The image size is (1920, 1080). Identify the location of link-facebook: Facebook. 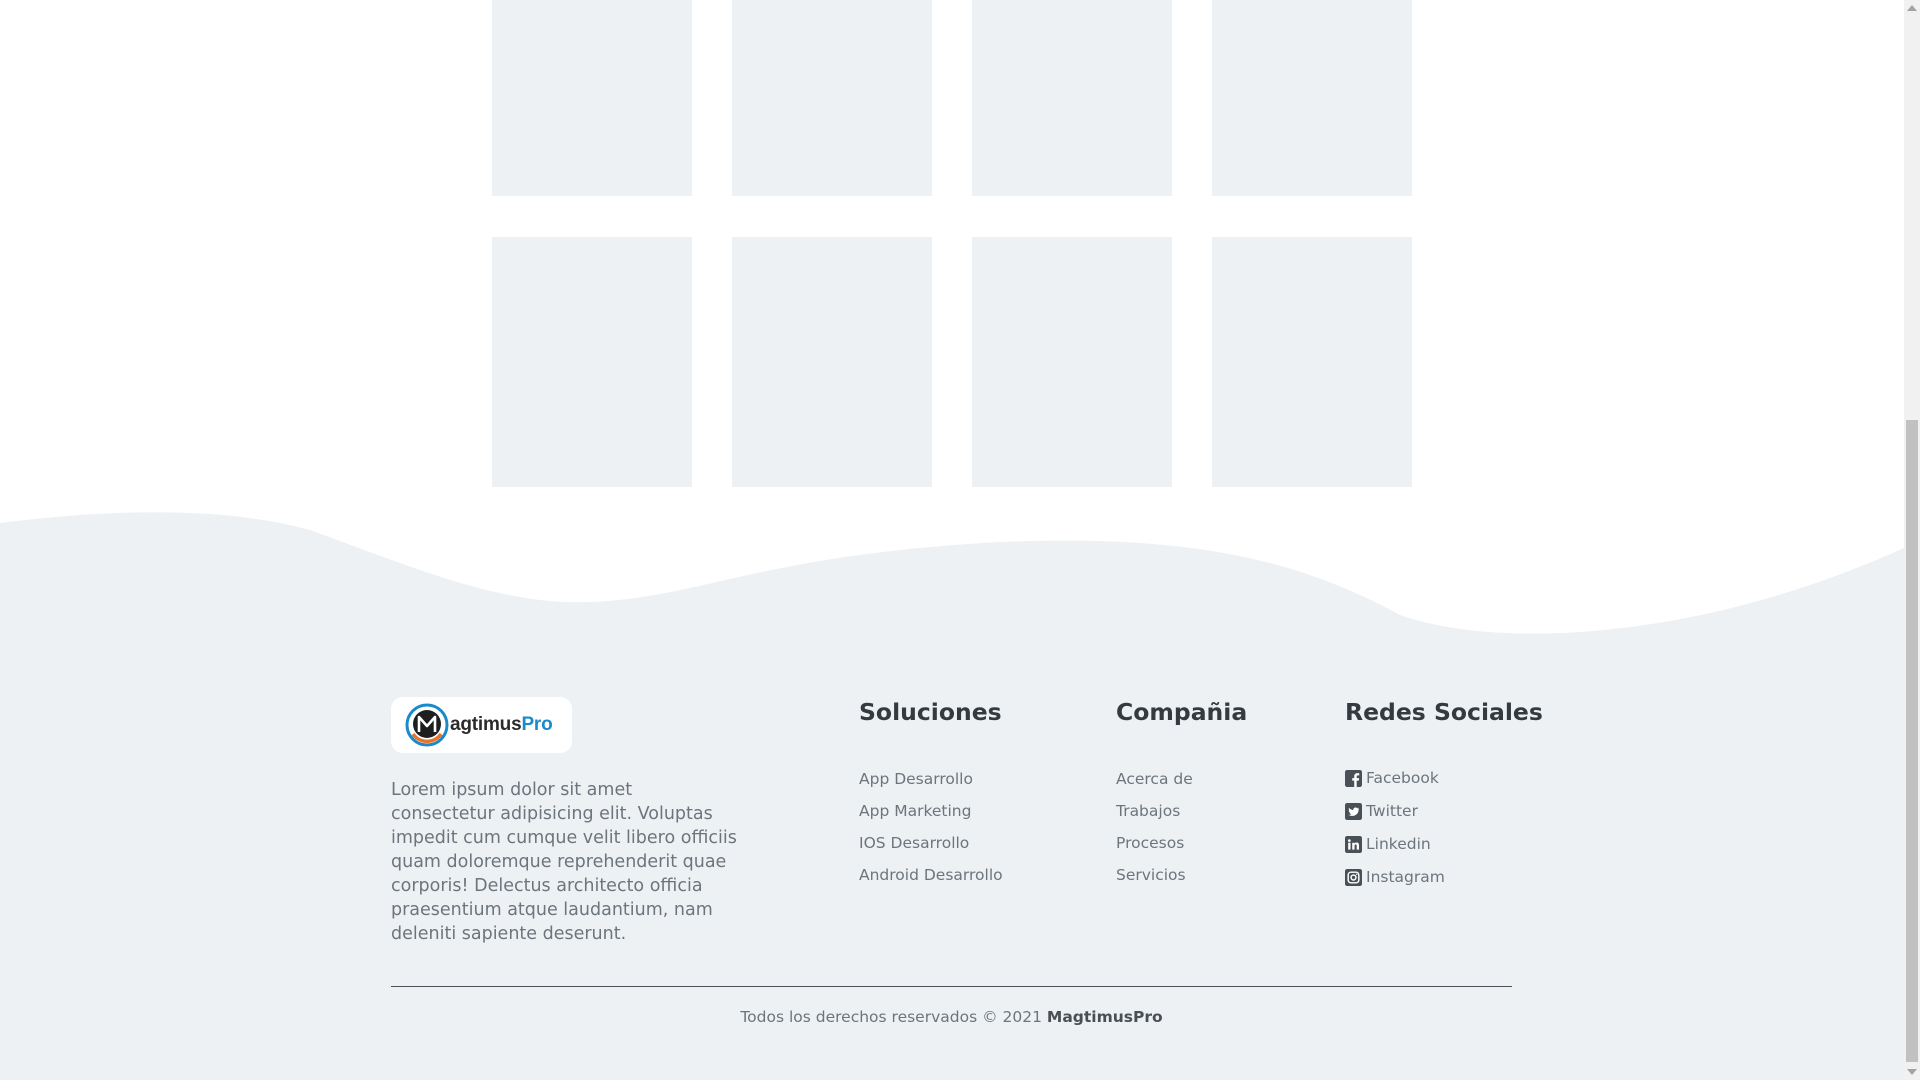
(1395, 785).